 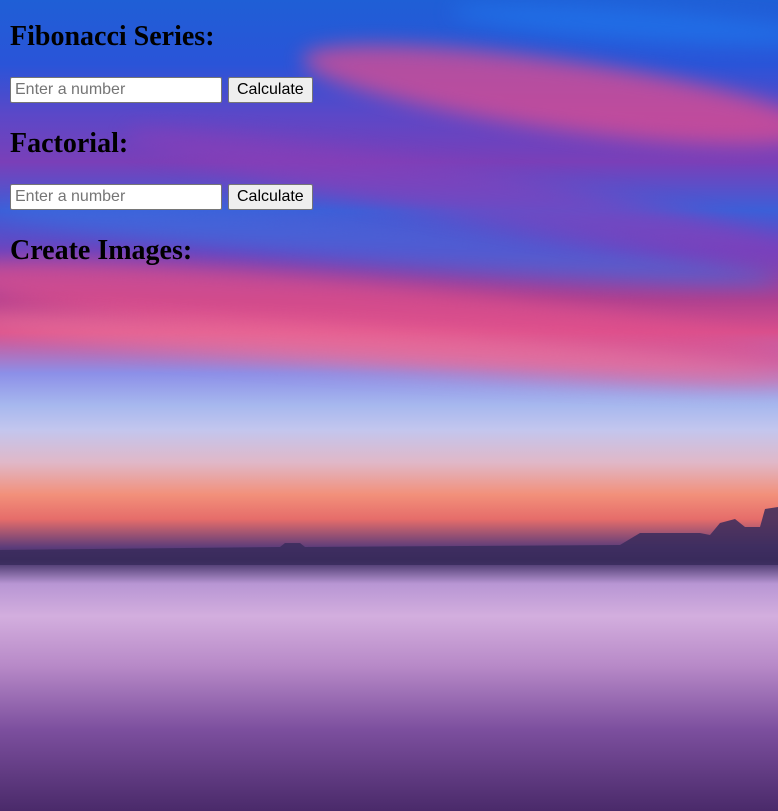 I want to click on fibonacci-heading: Fibonacci Series:, so click(x=112, y=36).